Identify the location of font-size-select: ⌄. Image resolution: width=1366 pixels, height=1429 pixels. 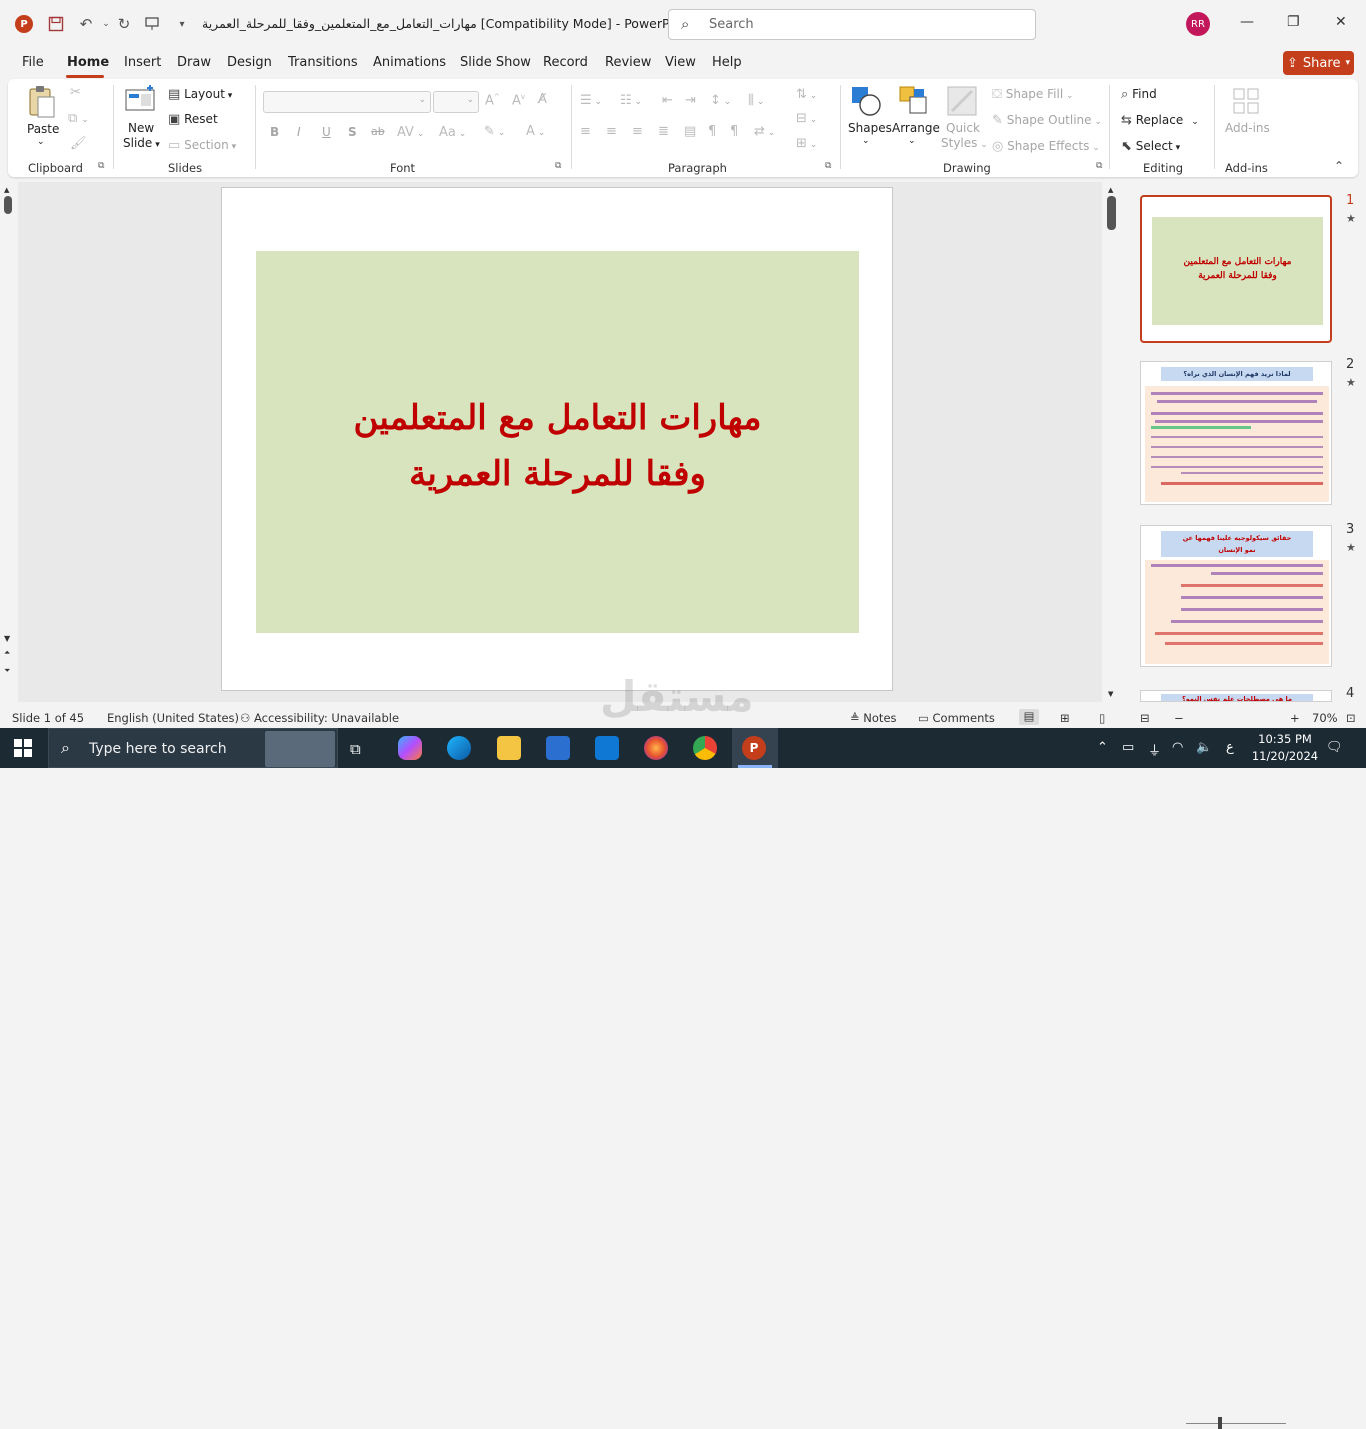
(456, 102).